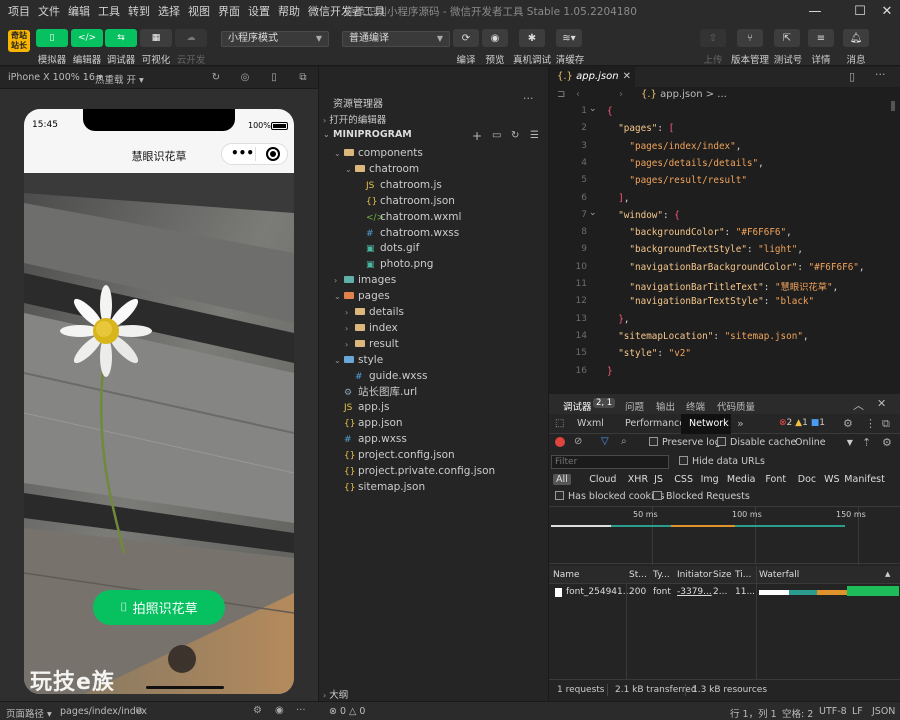 The height and width of the screenshot is (720, 900). What do you see at coordinates (609, 496) in the screenshot?
I see `blocked-cookies-checkbox: Has blocked cookies` at bounding box center [609, 496].